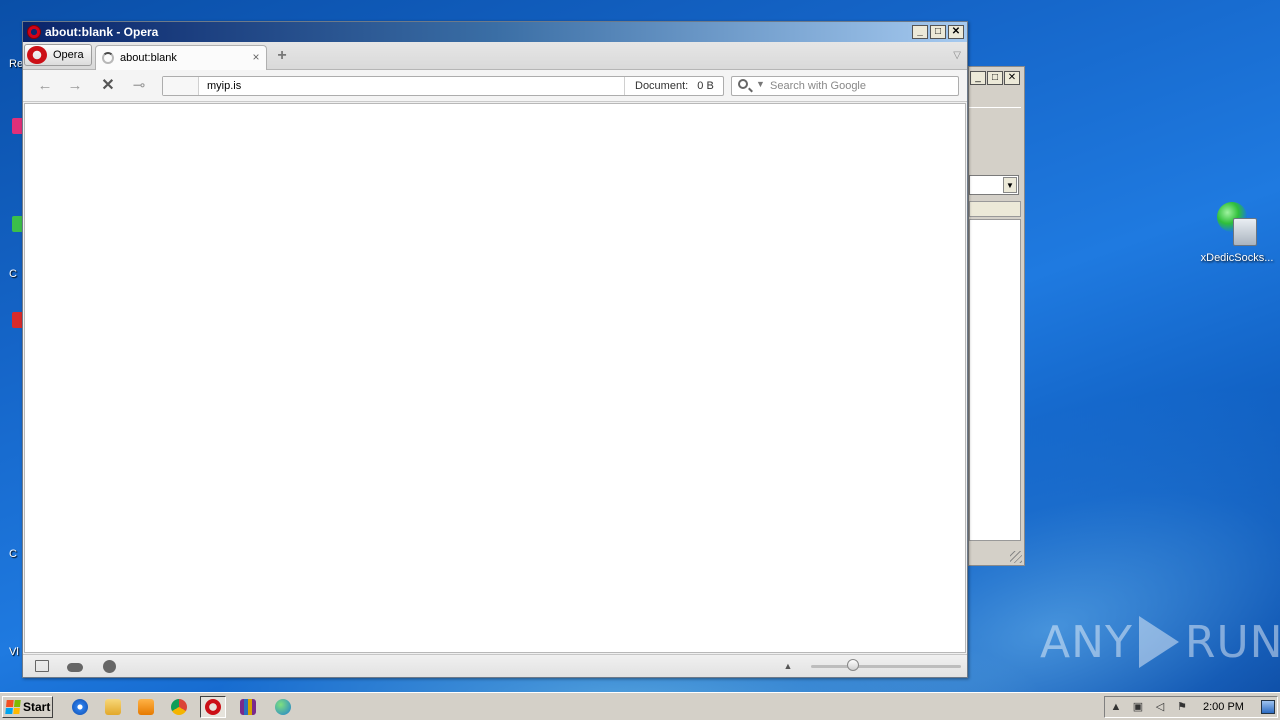 The image size is (1280, 720). What do you see at coordinates (1232, 642) in the screenshot?
I see `watermark-text-right: RUN` at bounding box center [1232, 642].